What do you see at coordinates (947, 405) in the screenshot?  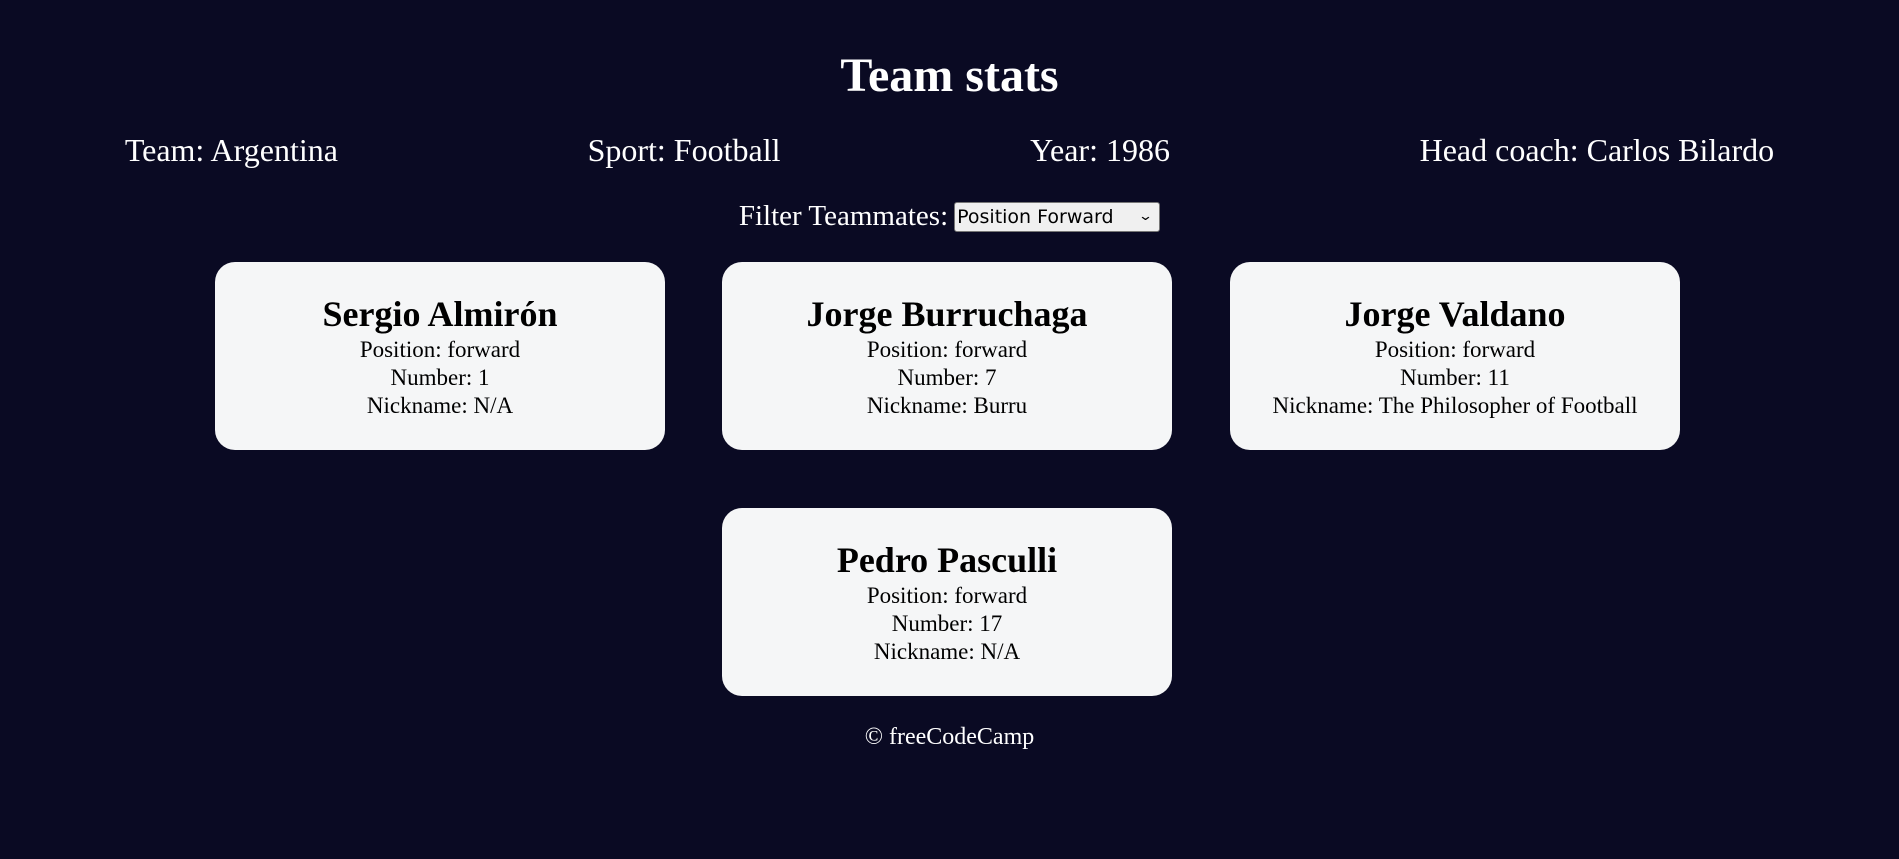 I see `player-nickname: Nickname: Burru` at bounding box center [947, 405].